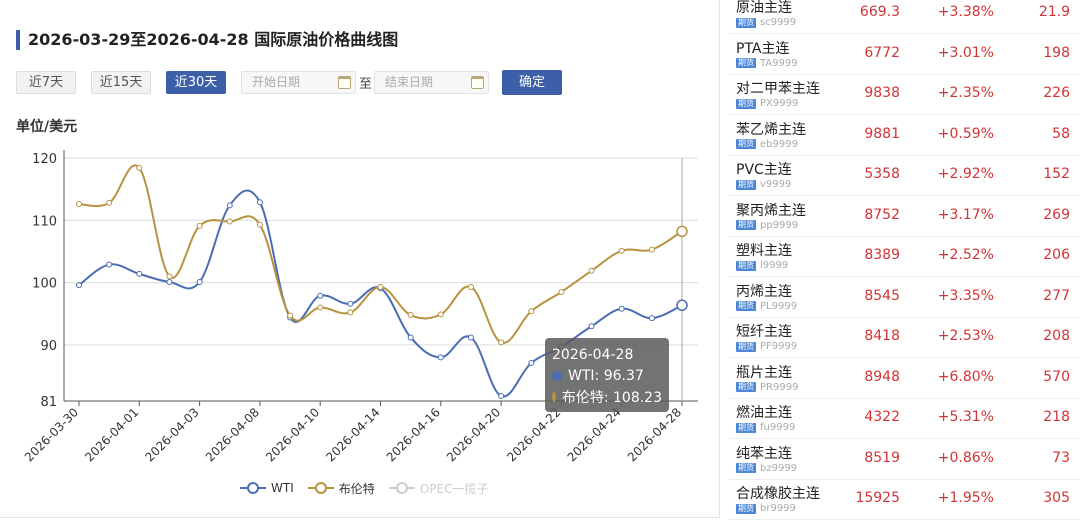 The image size is (1080, 522). I want to click on quote-code-text: TA9999, so click(779, 63).